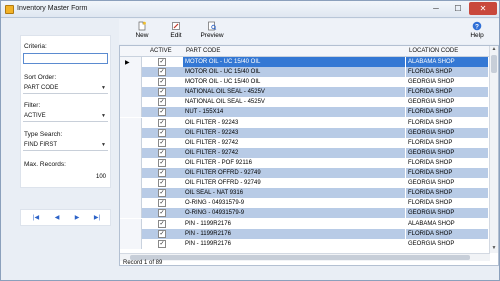 The height and width of the screenshot is (281, 500). What do you see at coordinates (161, 51) in the screenshot?
I see `column-header-active: ACTIVE` at bounding box center [161, 51].